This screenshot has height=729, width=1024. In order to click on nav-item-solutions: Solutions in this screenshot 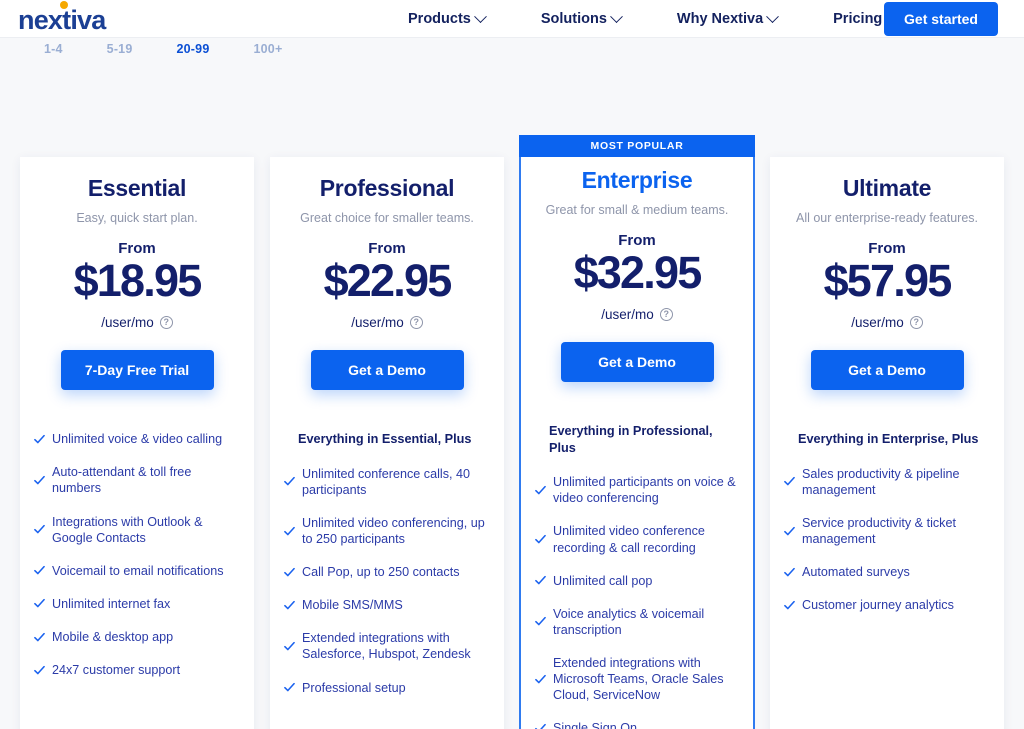, I will do `click(581, 18)`.